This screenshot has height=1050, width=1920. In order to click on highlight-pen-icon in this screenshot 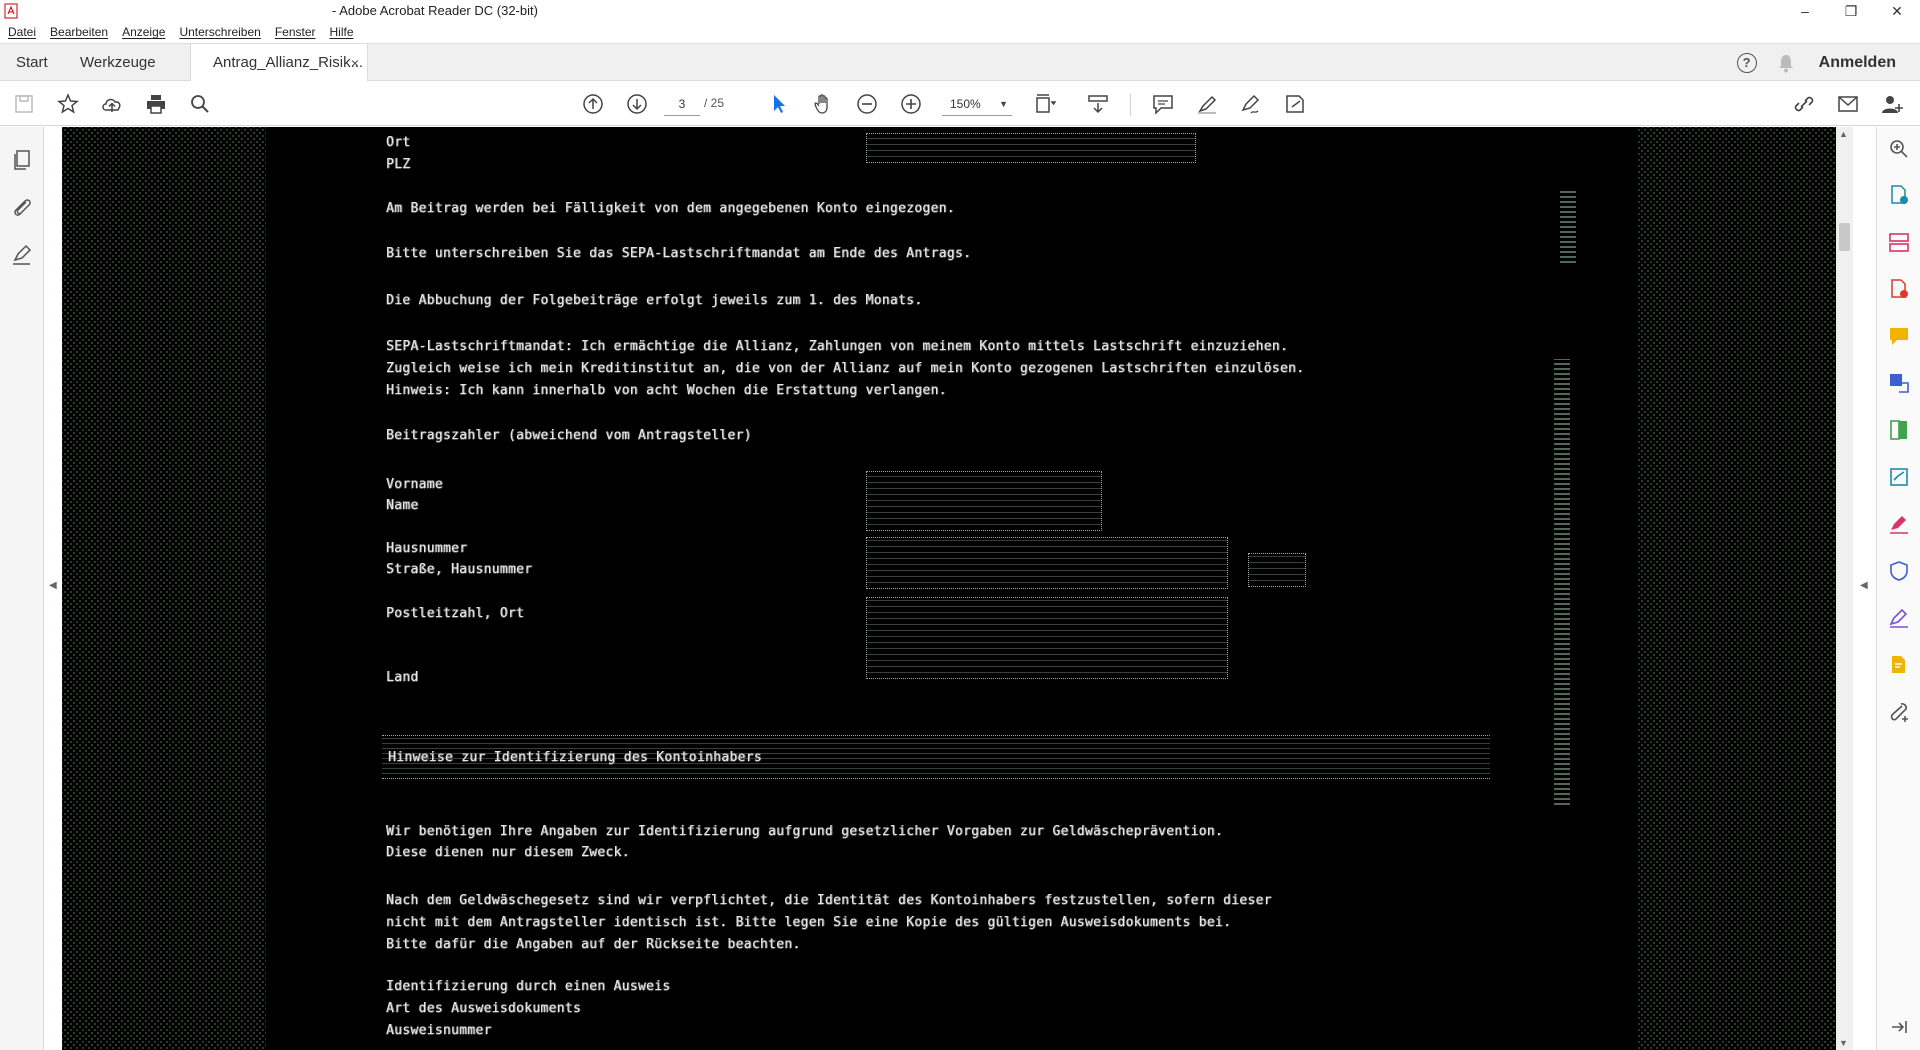, I will do `click(1207, 104)`.